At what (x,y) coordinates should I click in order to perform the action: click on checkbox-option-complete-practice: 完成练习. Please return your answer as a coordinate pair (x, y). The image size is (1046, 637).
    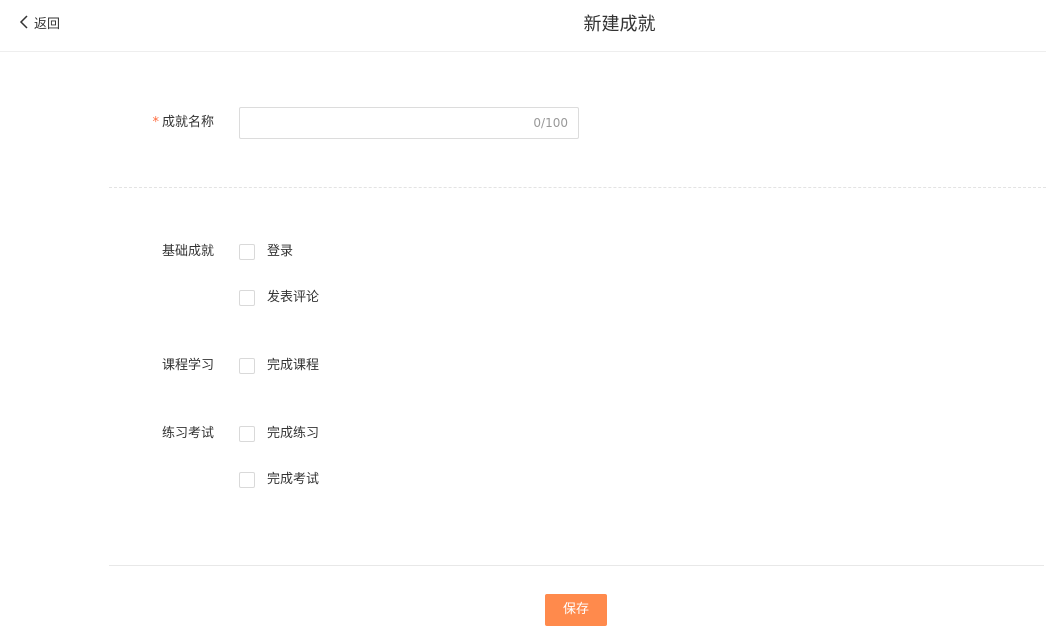
    Looking at the image, I should click on (279, 434).